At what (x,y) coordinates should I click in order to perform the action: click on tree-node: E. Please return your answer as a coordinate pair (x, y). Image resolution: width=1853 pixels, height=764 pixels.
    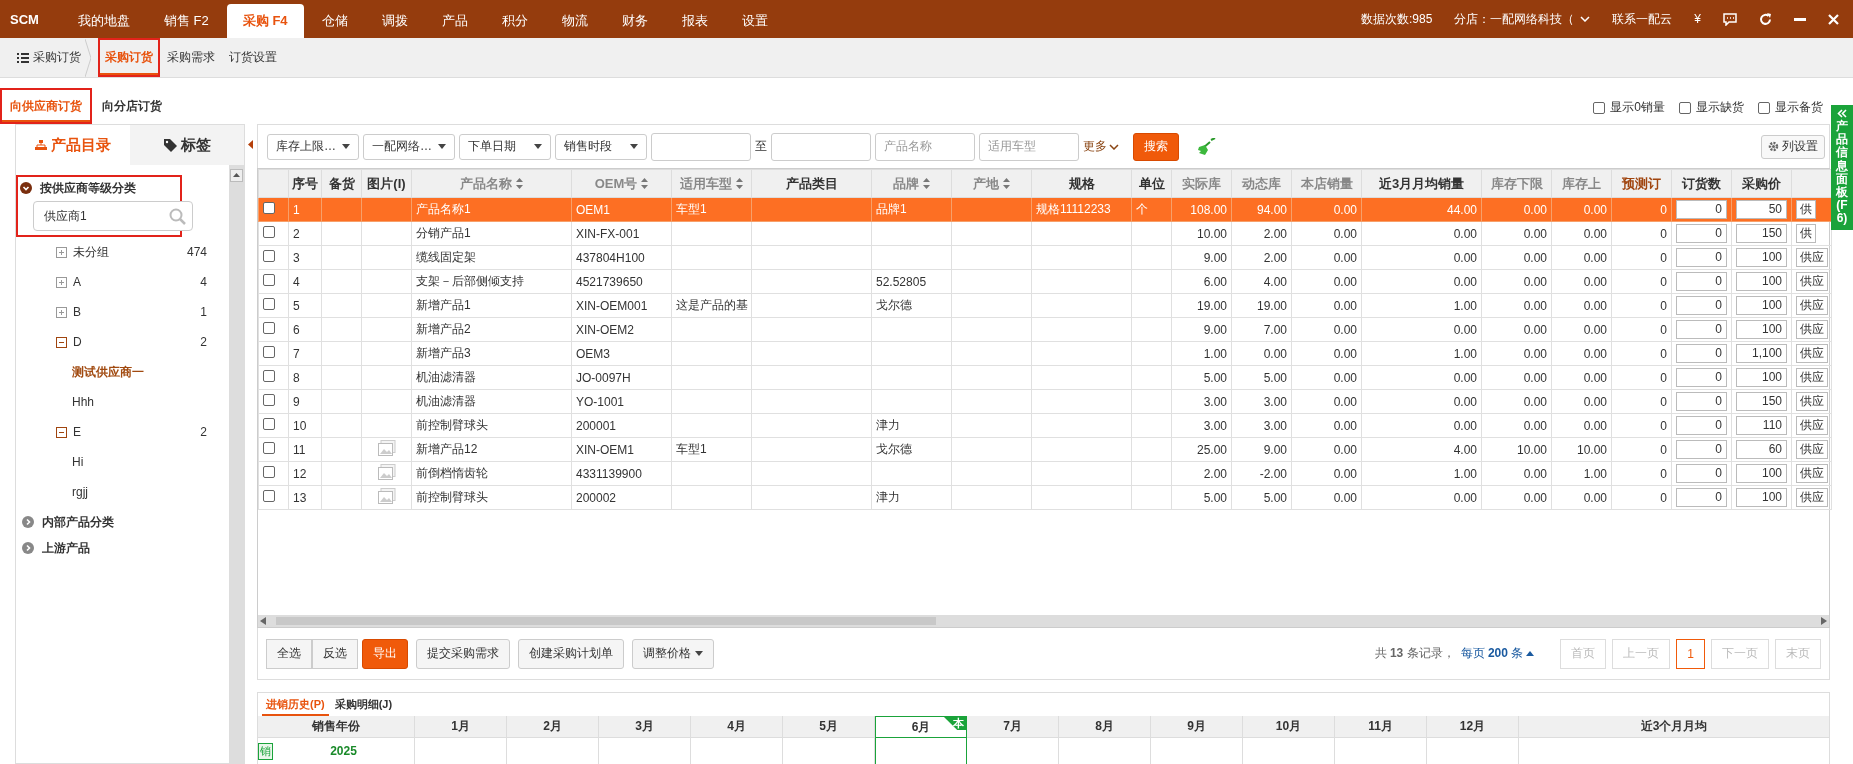
    Looking at the image, I should click on (77, 432).